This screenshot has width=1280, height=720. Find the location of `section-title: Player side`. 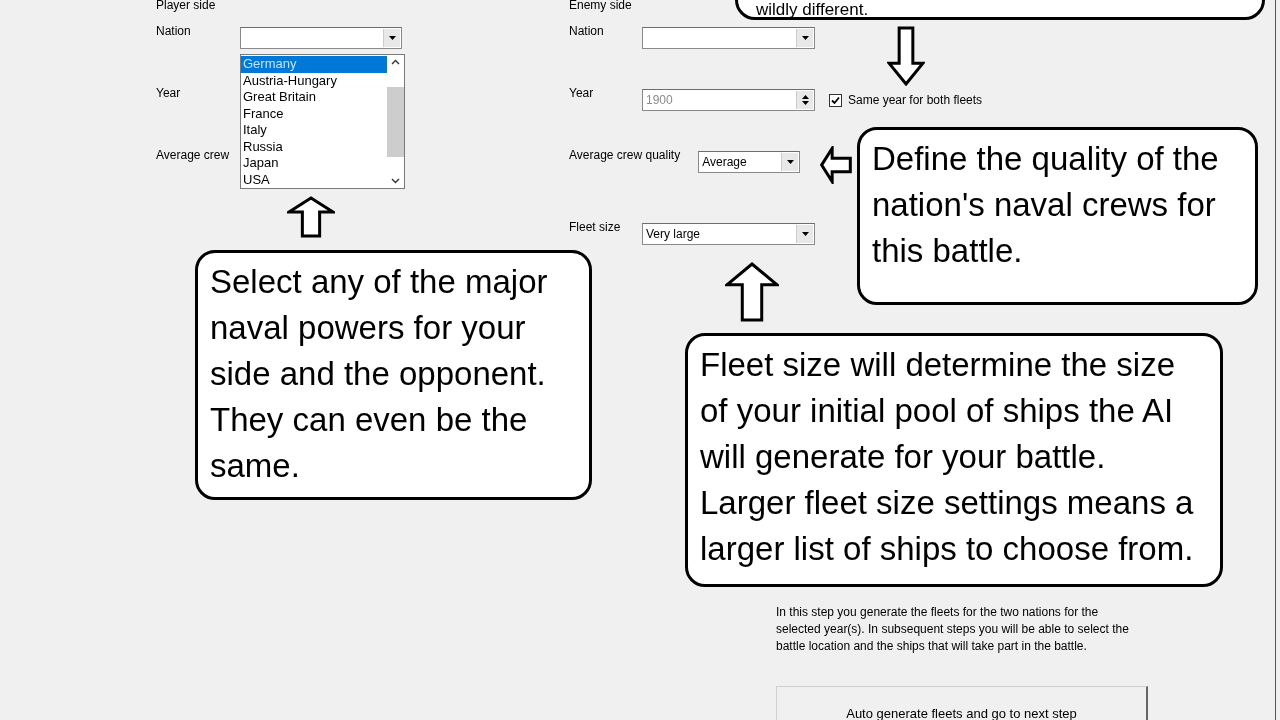

section-title: Player side is located at coordinates (186, 7).